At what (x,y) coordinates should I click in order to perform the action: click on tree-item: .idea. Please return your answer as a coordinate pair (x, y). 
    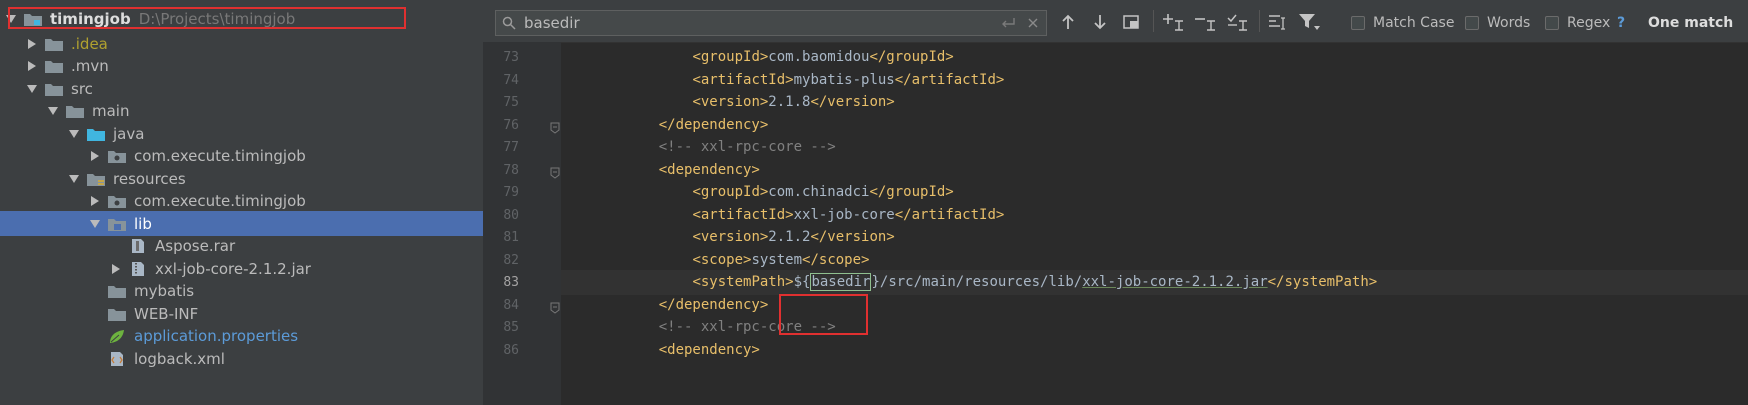
    Looking at the image, I should click on (241, 43).